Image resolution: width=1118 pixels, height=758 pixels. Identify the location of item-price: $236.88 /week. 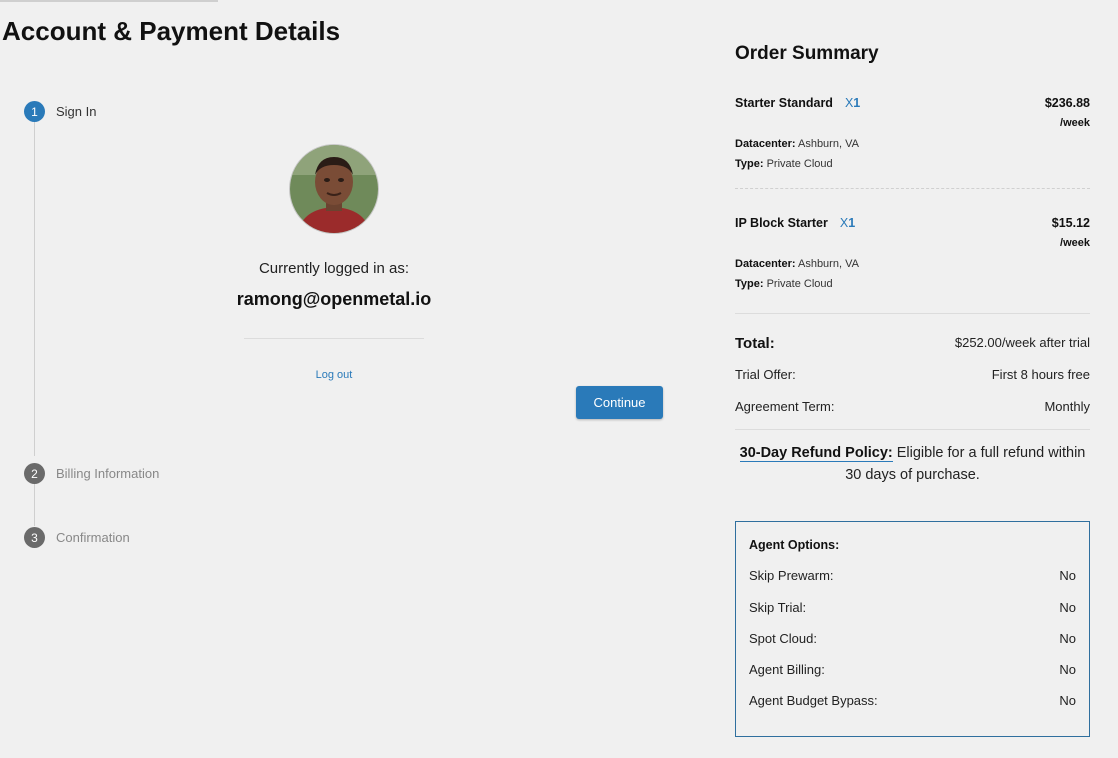
(1067, 113).